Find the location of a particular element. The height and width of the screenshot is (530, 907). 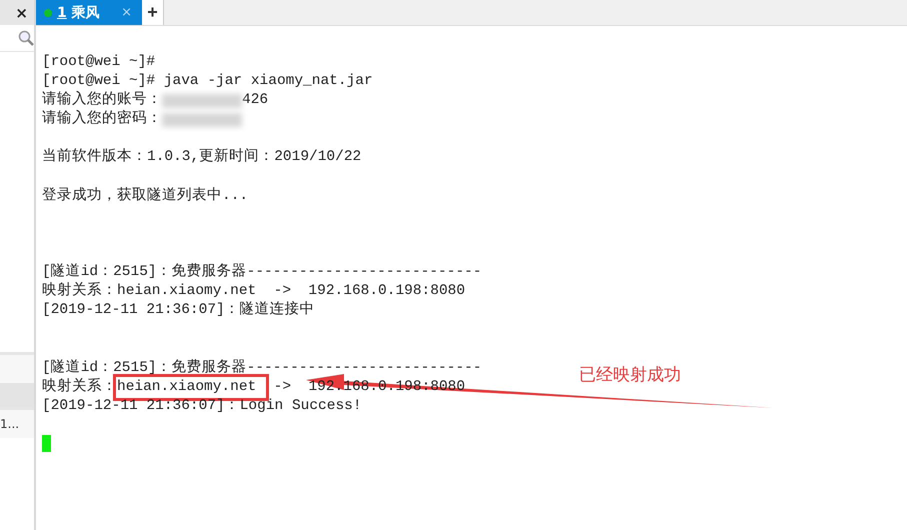

search-icon is located at coordinates (26, 38).